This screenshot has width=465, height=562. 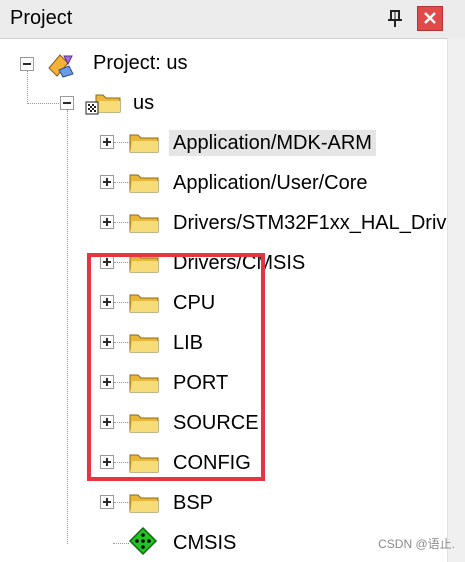 I want to click on tree-group-row: CPU, so click(x=224, y=310).